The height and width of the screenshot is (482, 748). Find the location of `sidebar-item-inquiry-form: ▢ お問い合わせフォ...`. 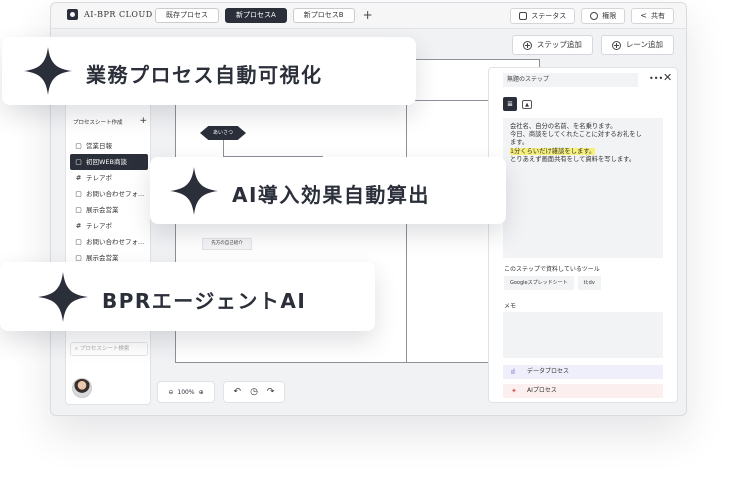

sidebar-item-inquiry-form: ▢ お問い合わせフォ... is located at coordinates (109, 194).